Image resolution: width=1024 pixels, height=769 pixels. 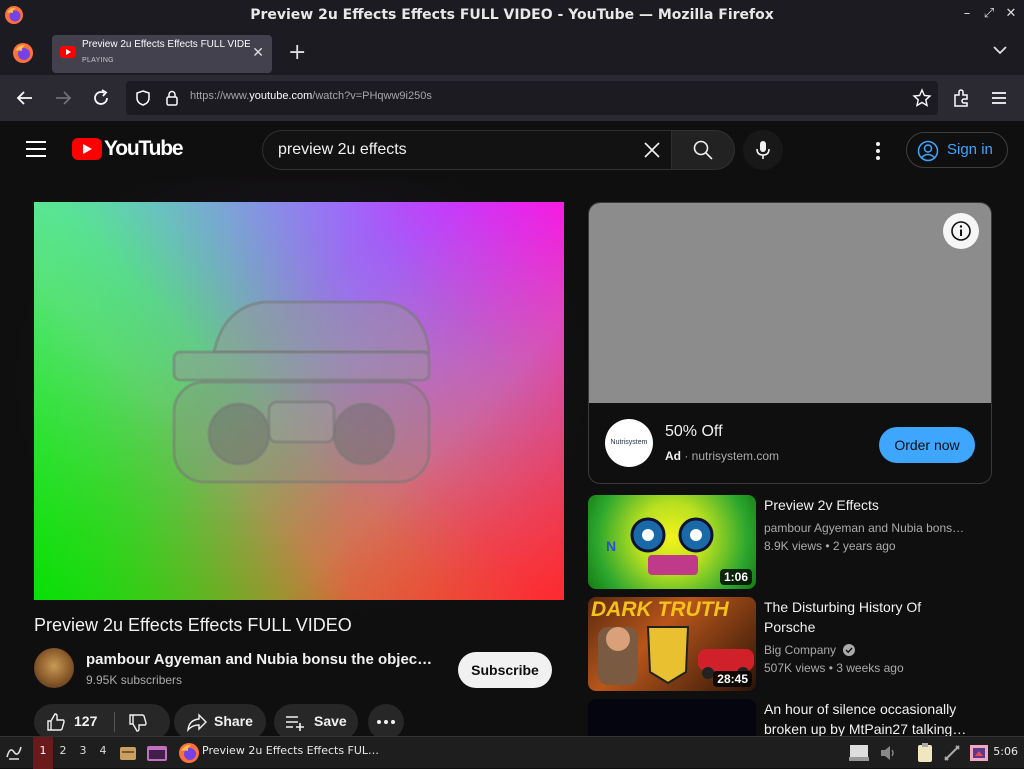 I want to click on terminal-icon, so click(x=157, y=753).